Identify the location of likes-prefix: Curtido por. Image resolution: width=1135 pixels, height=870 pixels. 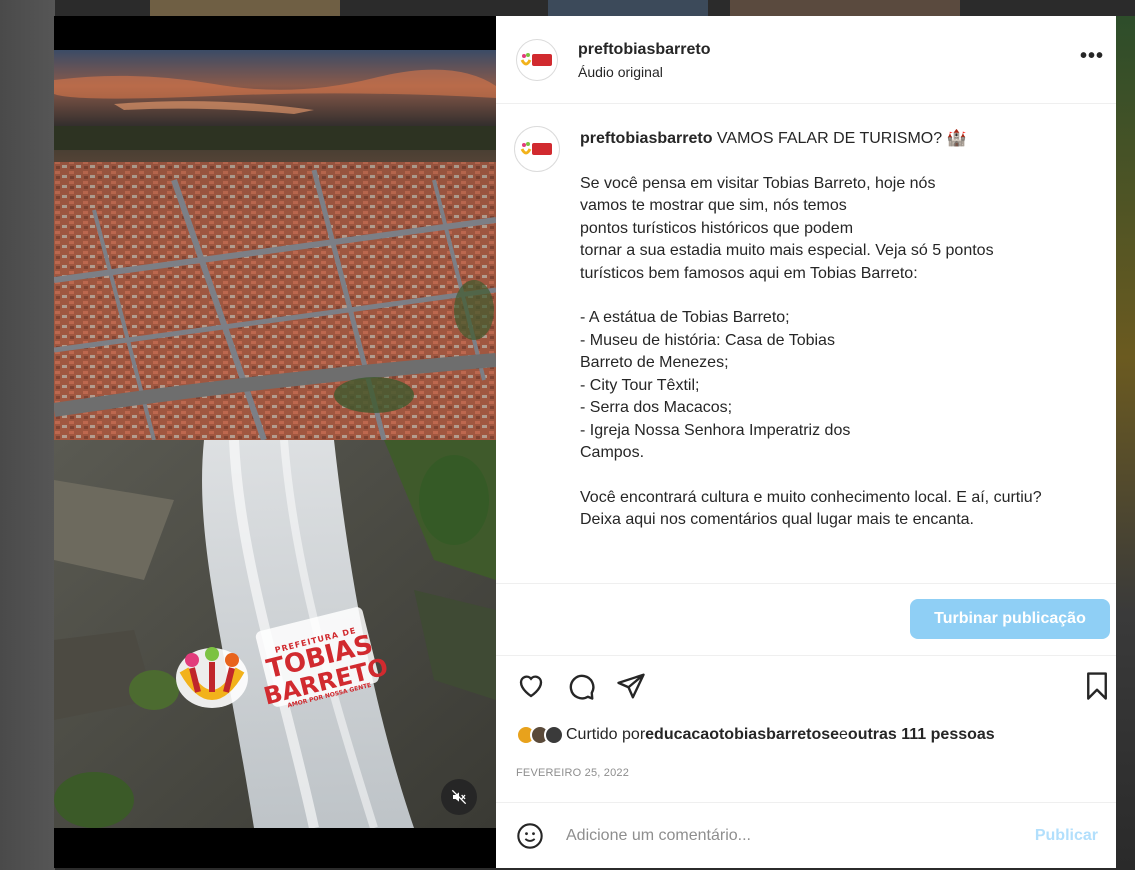
(606, 734).